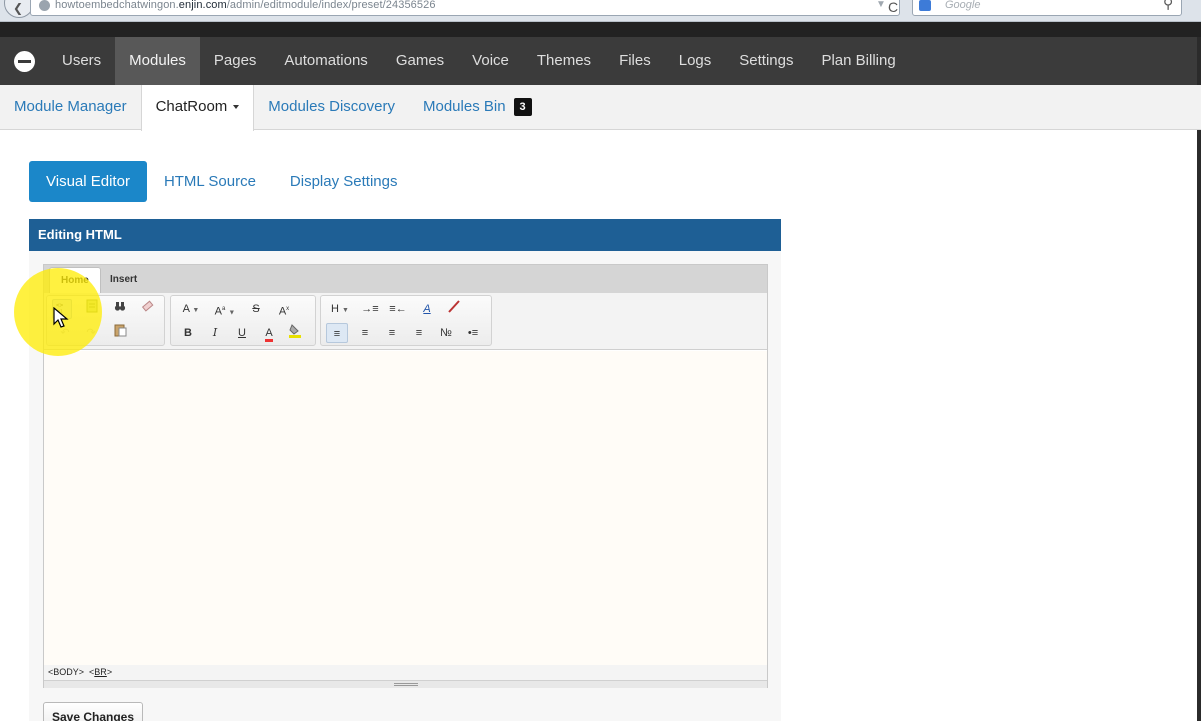  Describe the element at coordinates (93, 711) in the screenshot. I see `save-changes-button: Save Changes` at that location.